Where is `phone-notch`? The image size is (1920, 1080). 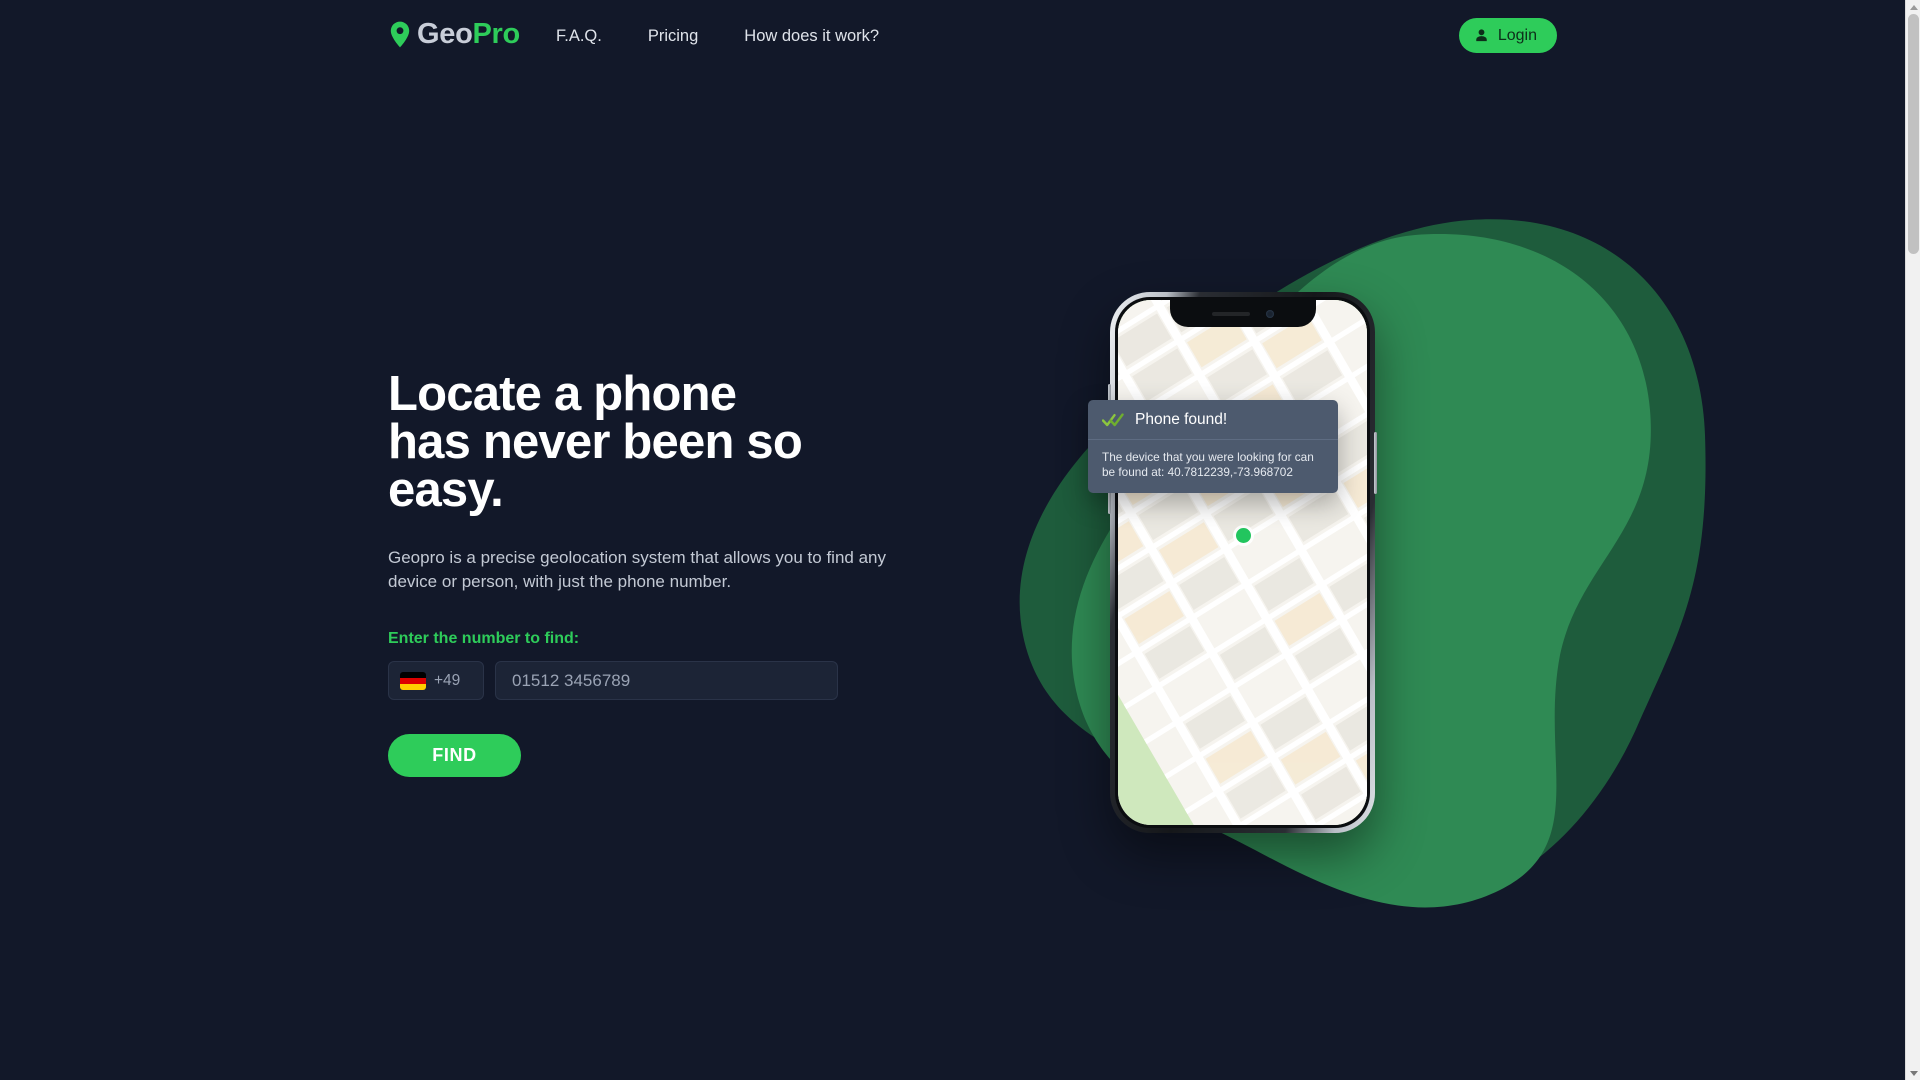 phone-notch is located at coordinates (1242, 313).